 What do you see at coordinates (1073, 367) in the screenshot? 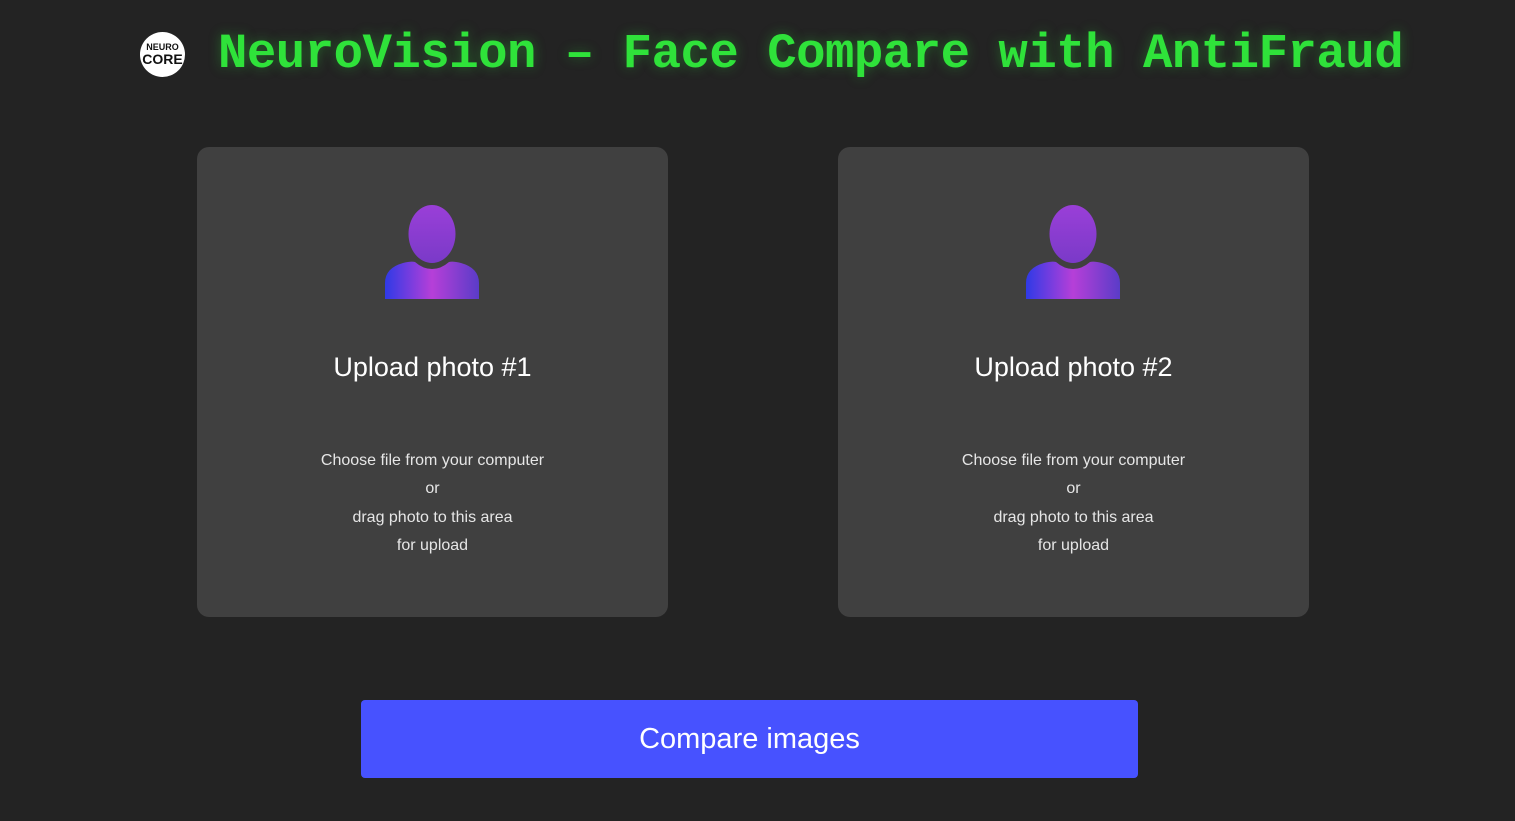
I see `upload-title-2: Upload photo #2` at bounding box center [1073, 367].